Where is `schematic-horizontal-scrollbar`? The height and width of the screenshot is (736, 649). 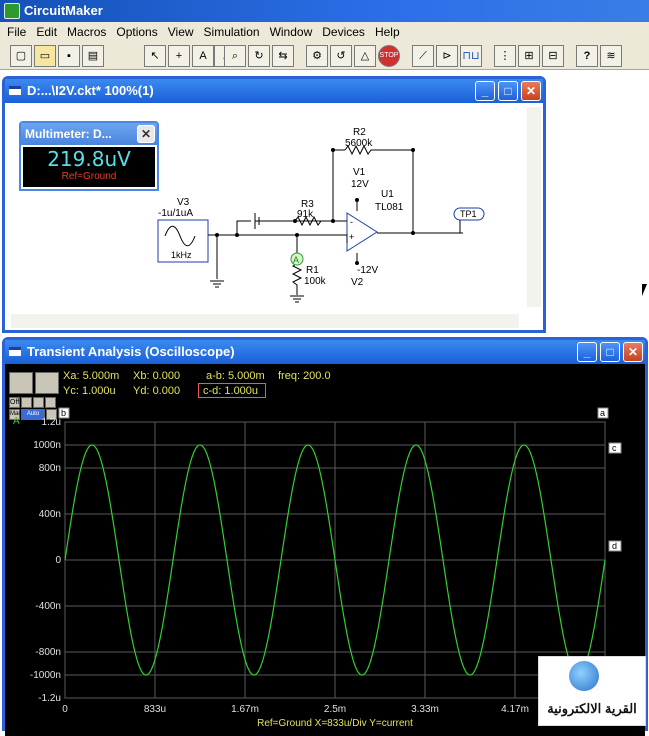 schematic-horizontal-scrollbar is located at coordinates (265, 321).